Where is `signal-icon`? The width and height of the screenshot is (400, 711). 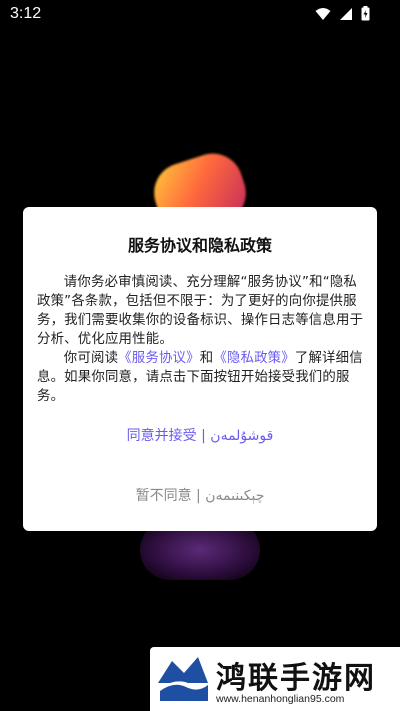 signal-icon is located at coordinates (346, 13).